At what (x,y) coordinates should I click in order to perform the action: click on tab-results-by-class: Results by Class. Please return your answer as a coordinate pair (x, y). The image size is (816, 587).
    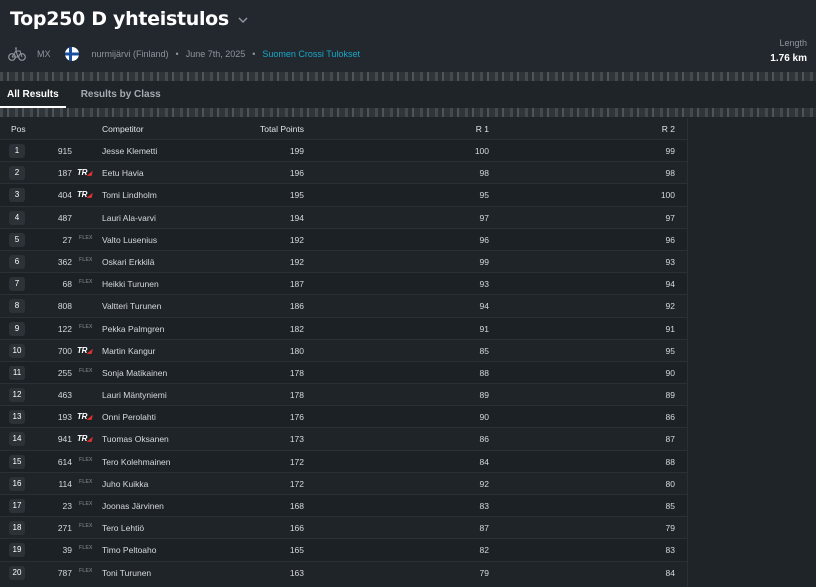
    Looking at the image, I should click on (121, 95).